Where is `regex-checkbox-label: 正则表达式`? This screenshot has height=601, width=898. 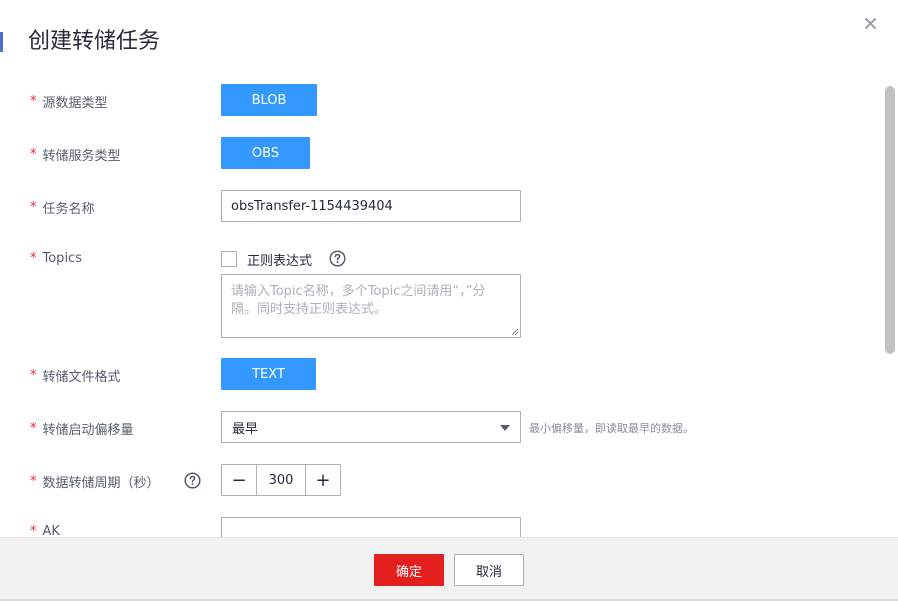
regex-checkbox-label: 正则表达式 is located at coordinates (279, 259).